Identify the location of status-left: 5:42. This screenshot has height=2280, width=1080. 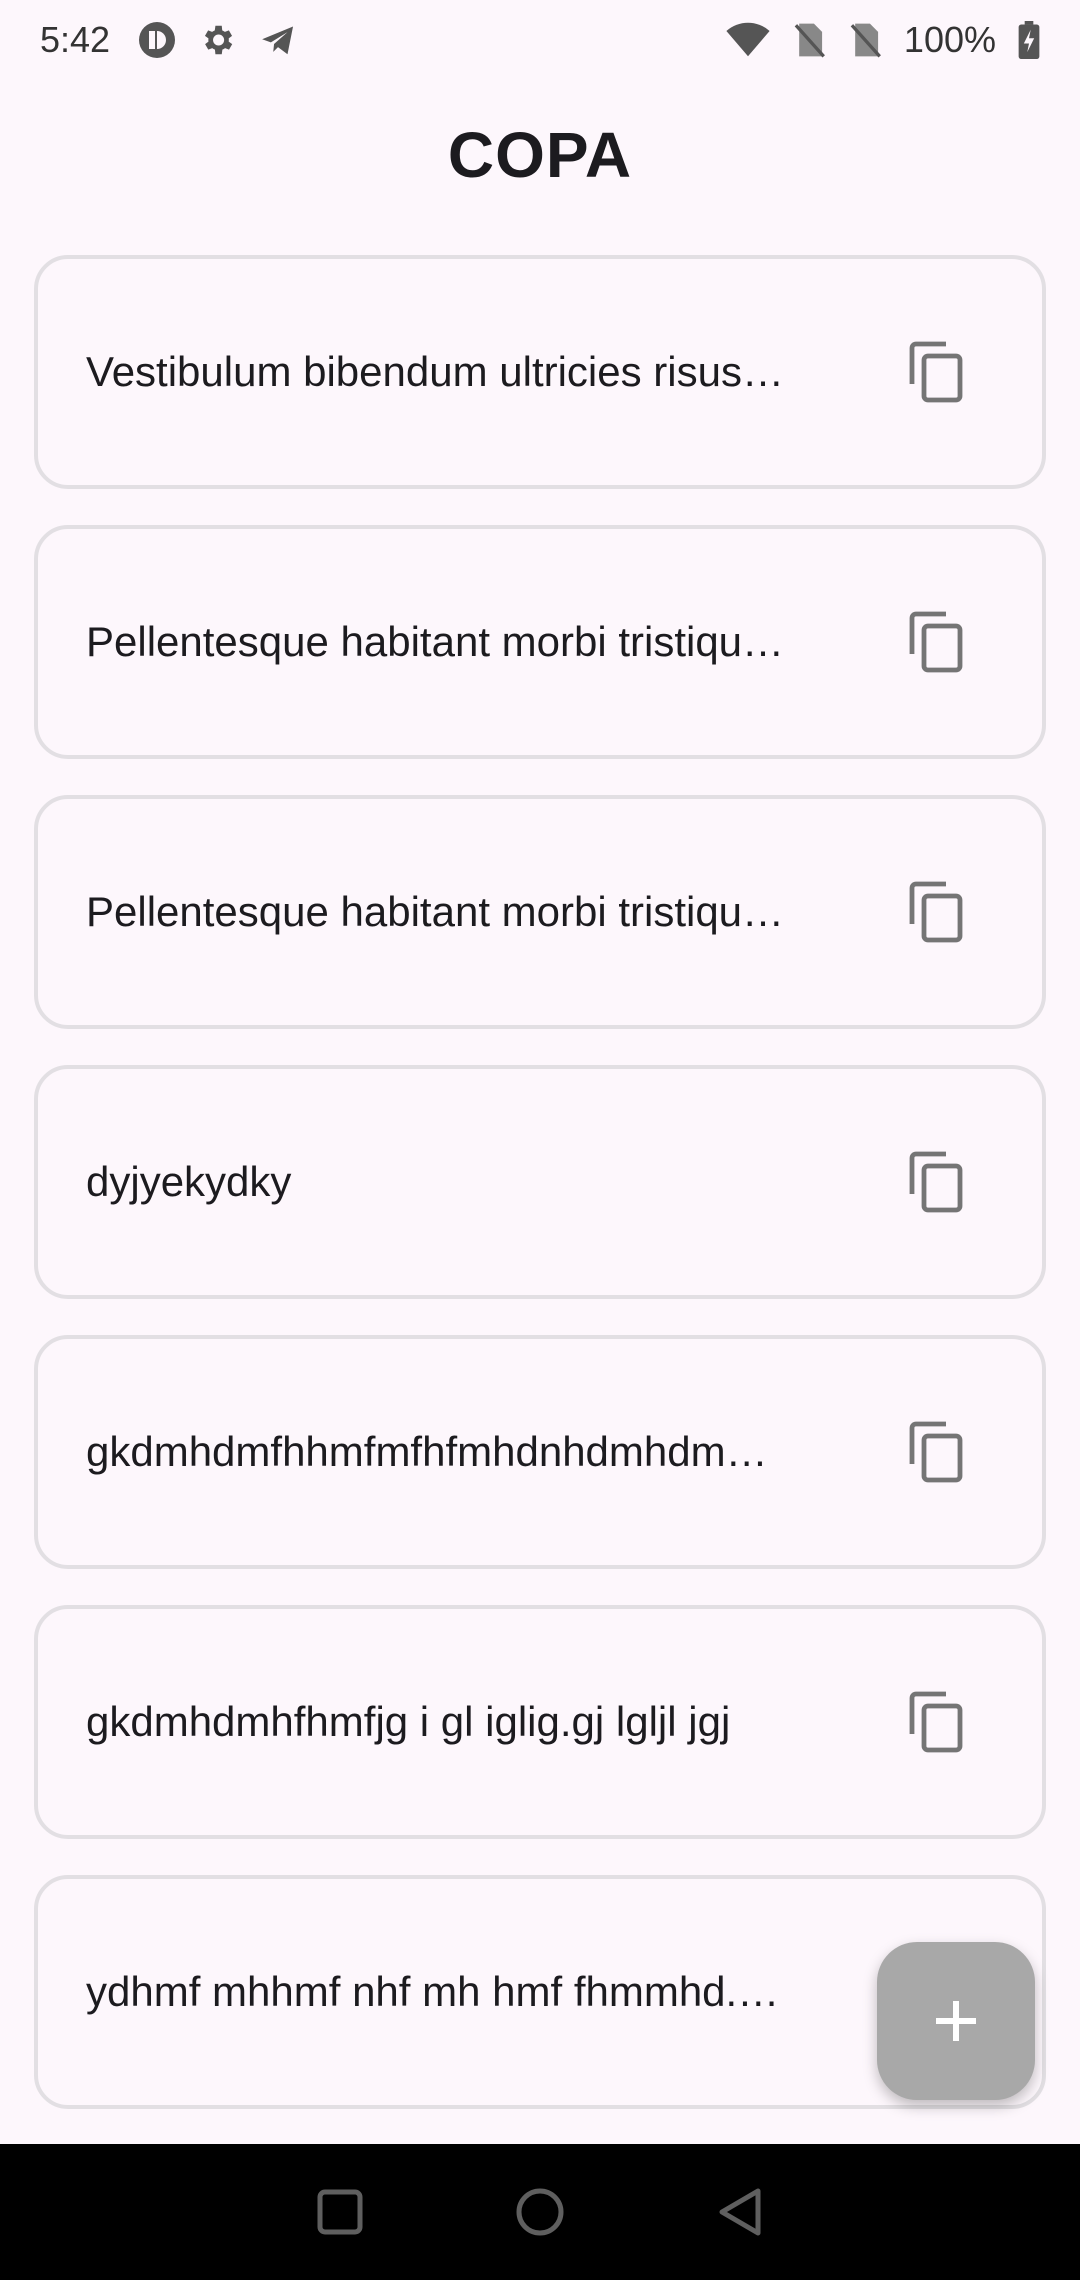
(169, 40).